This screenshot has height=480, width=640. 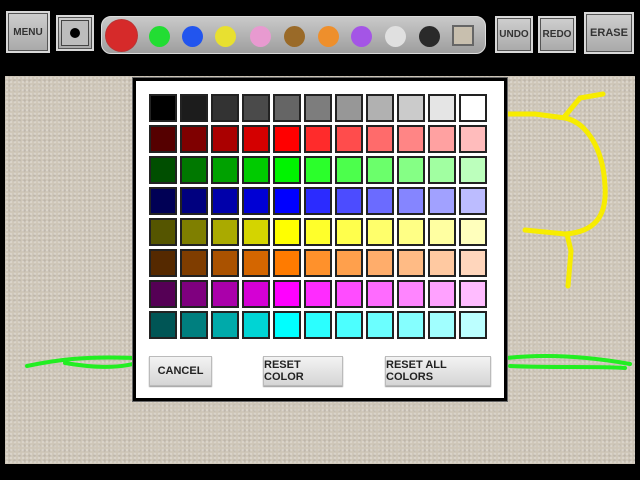 I want to click on custom-color-swatch, so click(x=463, y=35).